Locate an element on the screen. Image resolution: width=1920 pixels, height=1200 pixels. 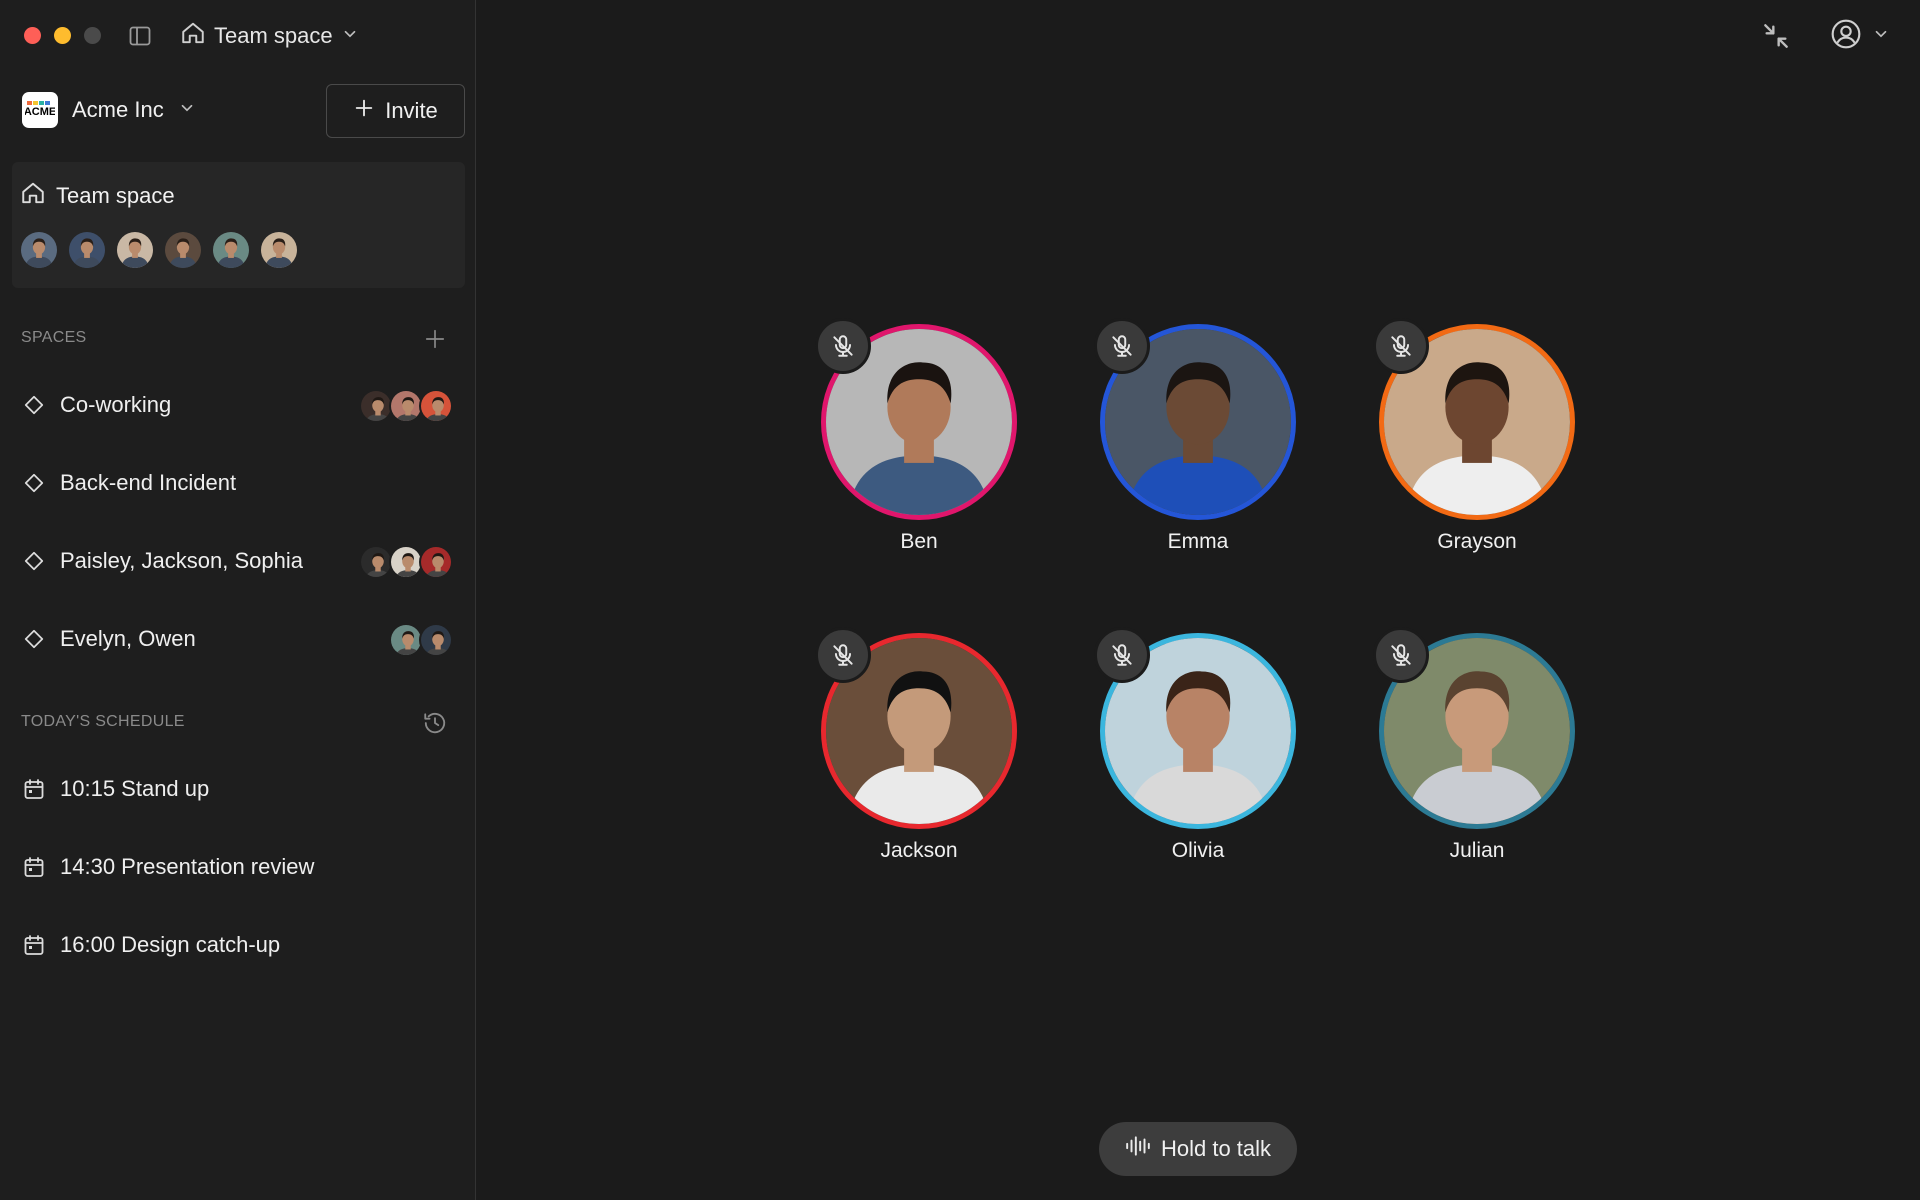
participant-name: Ben is located at coordinates (919, 541).